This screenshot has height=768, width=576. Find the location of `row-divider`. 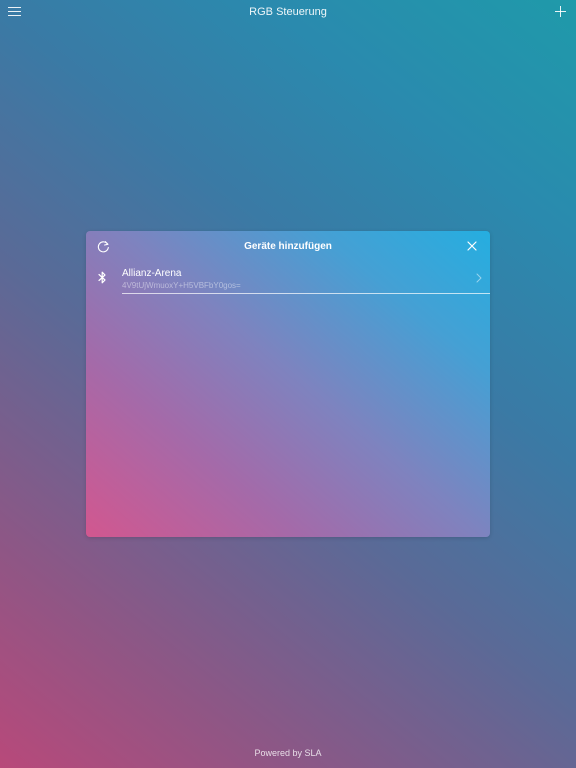

row-divider is located at coordinates (306, 293).